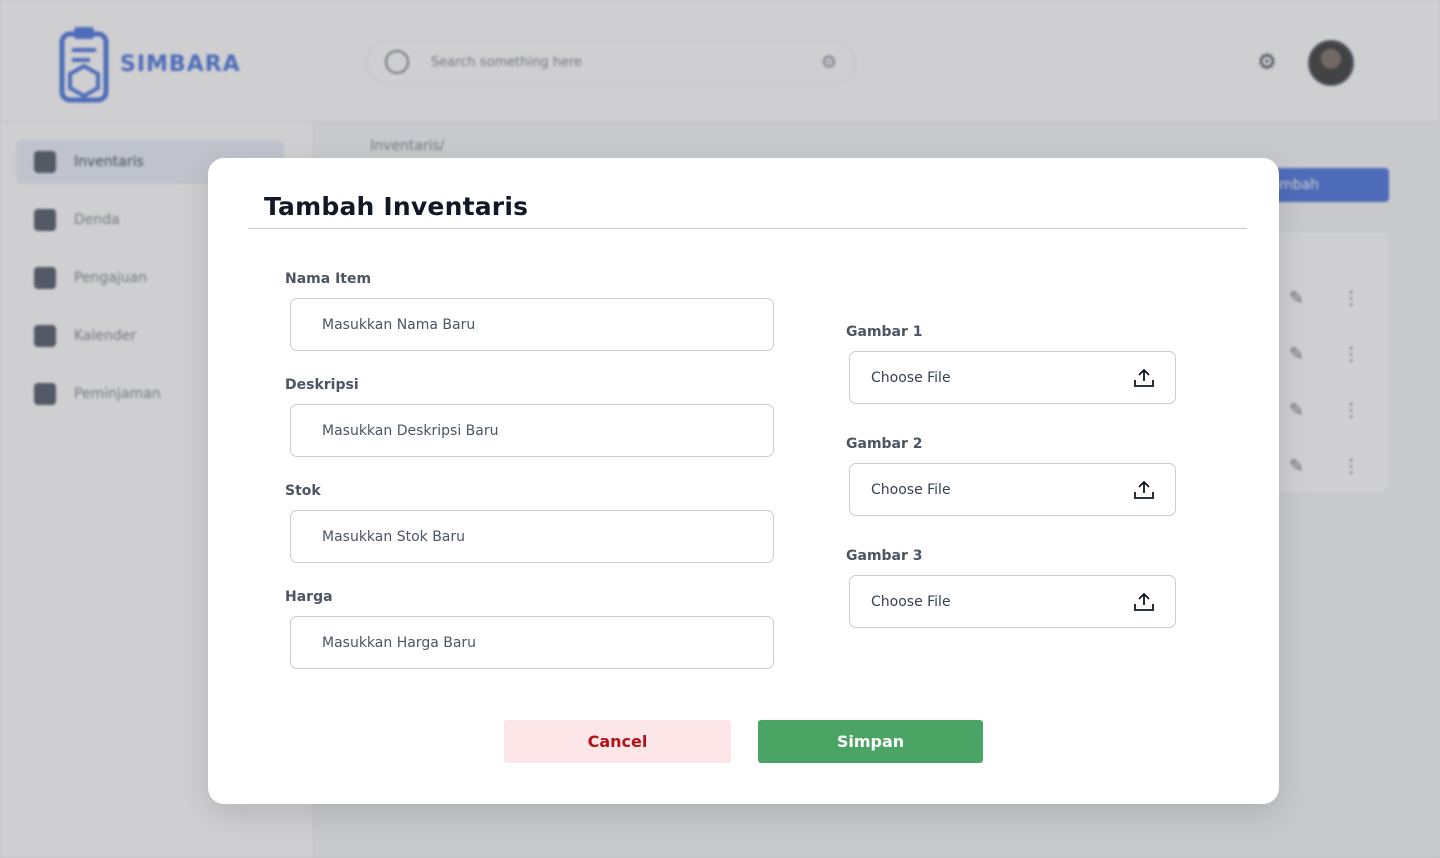 This screenshot has width=1440, height=858. Describe the element at coordinates (303, 491) in the screenshot. I see `stok-label: Stok` at that location.